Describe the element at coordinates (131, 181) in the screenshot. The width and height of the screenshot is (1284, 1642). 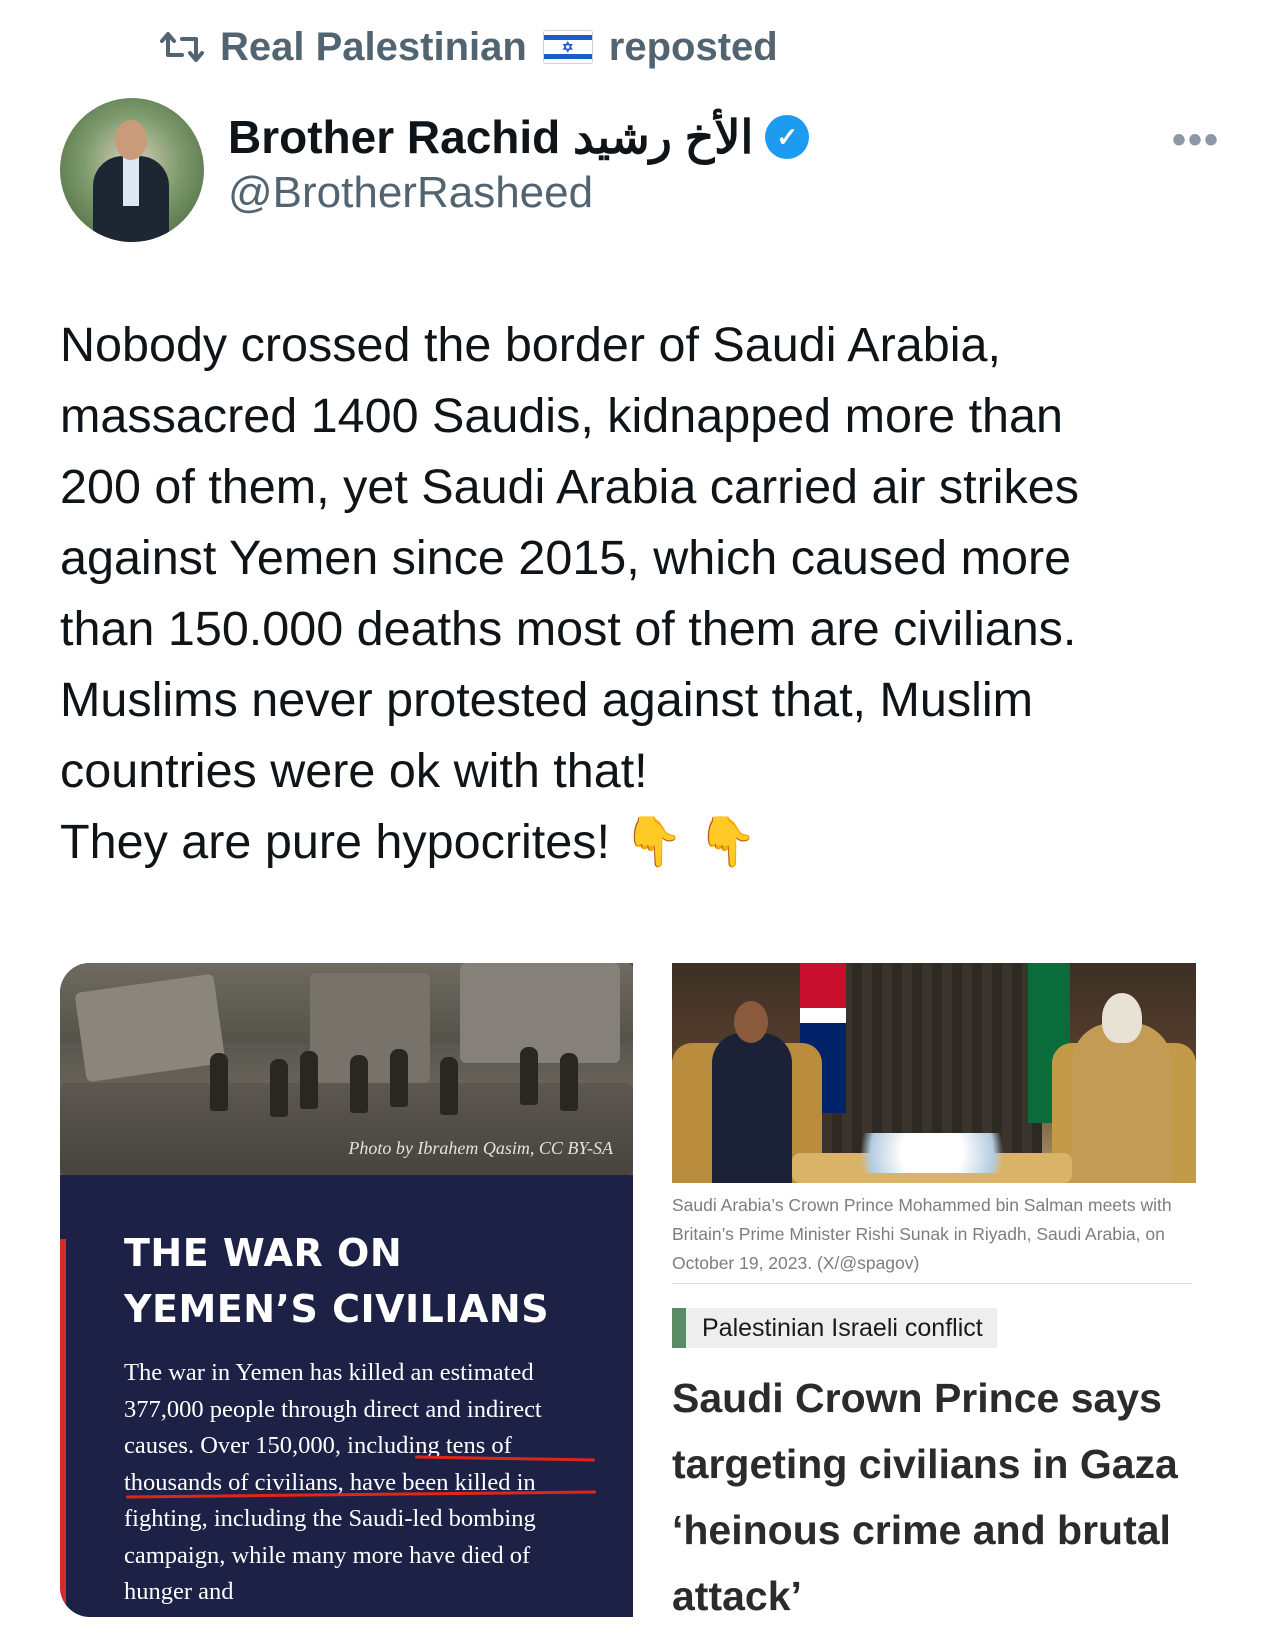
I see `avatar-shirt` at that location.